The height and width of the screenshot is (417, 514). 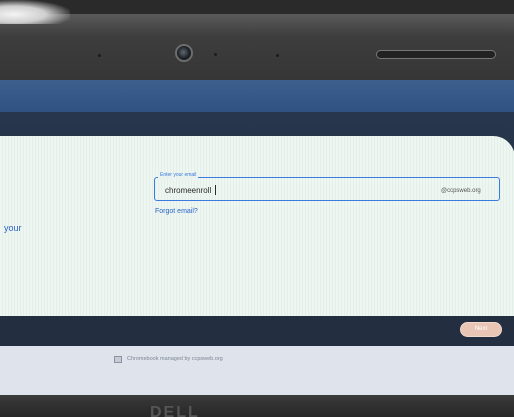 I want to click on screen-header-band, so click(x=257, y=96).